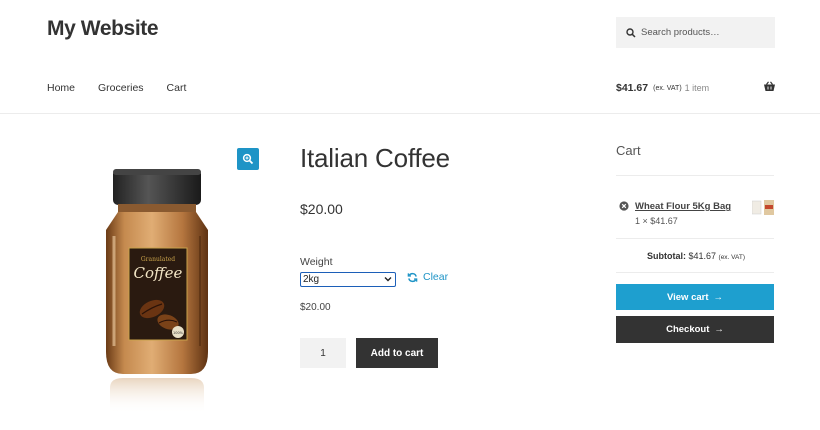  Describe the element at coordinates (321, 209) in the screenshot. I see `product-price: $20.00` at that location.